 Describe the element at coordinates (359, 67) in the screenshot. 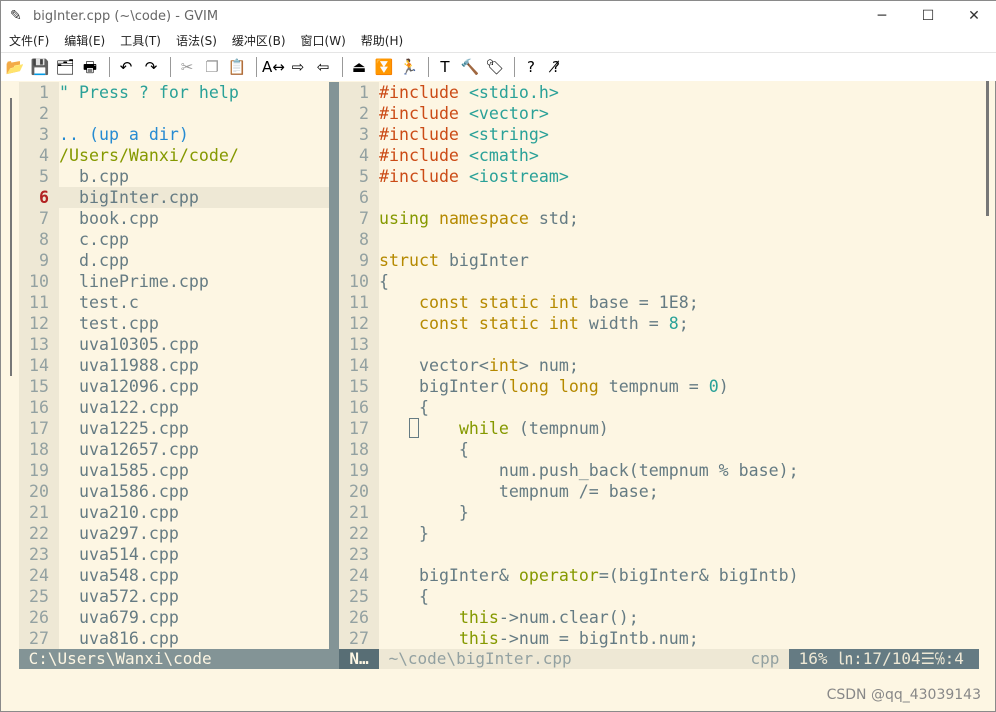

I see `load-session-icon: ⏏` at that location.